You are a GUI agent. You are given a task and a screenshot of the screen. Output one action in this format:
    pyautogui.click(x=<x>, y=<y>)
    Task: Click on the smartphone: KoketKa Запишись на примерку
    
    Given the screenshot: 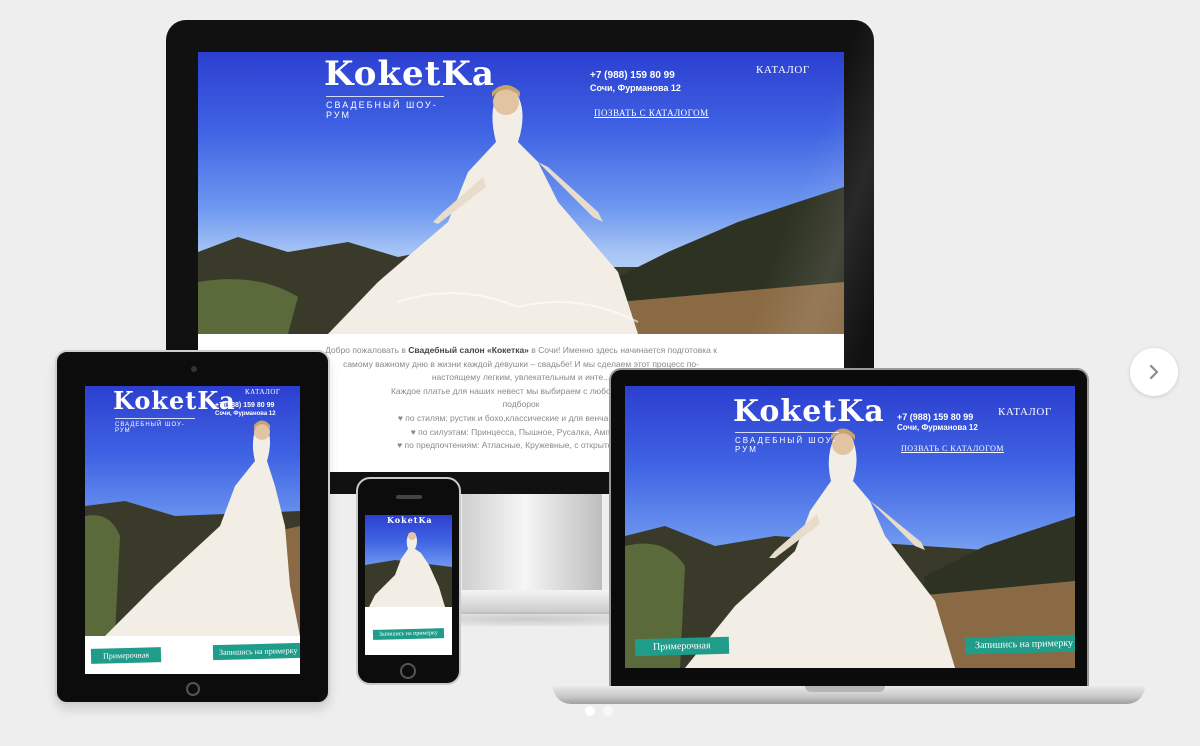 What is the action you would take?
    pyautogui.click(x=408, y=581)
    